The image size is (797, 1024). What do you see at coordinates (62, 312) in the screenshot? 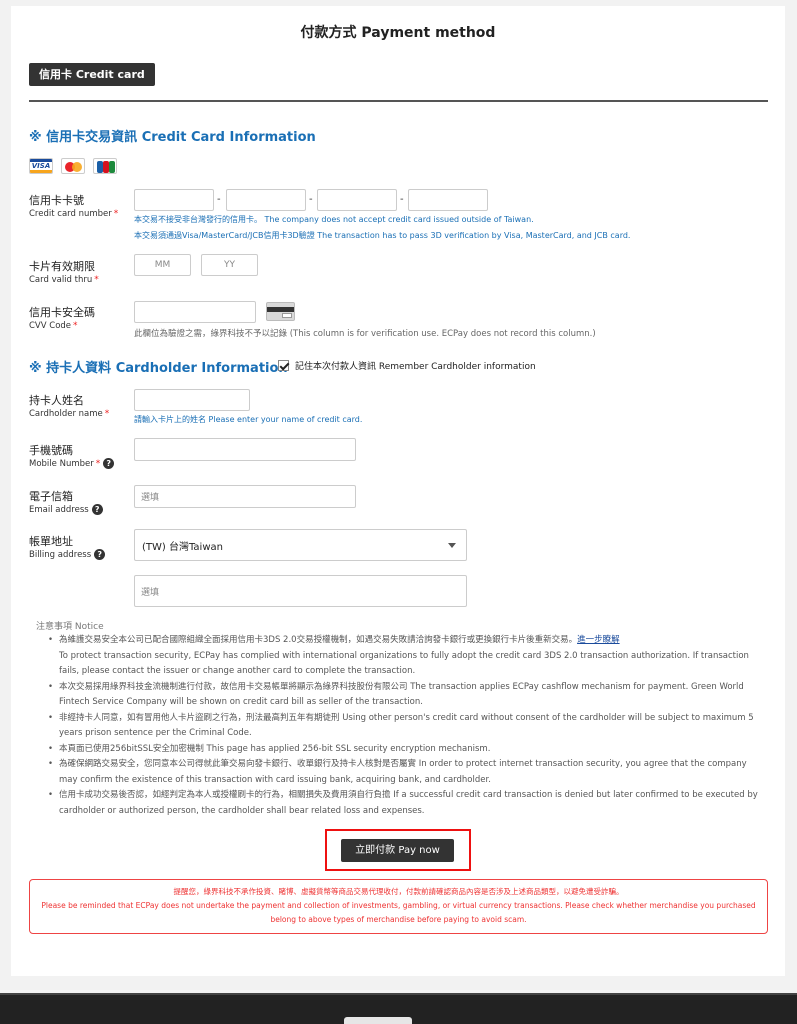
I see `cvv-label-zh: 信用卡安全碼` at bounding box center [62, 312].